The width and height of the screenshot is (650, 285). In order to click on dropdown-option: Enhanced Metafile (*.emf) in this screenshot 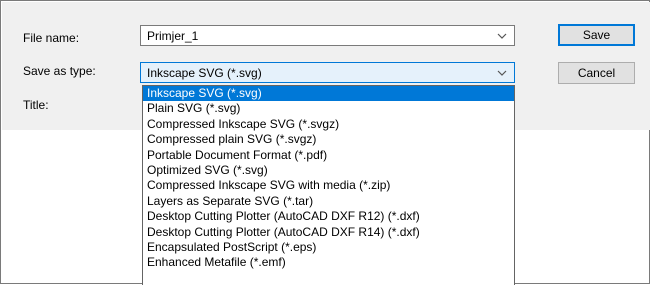, I will do `click(328, 262)`.